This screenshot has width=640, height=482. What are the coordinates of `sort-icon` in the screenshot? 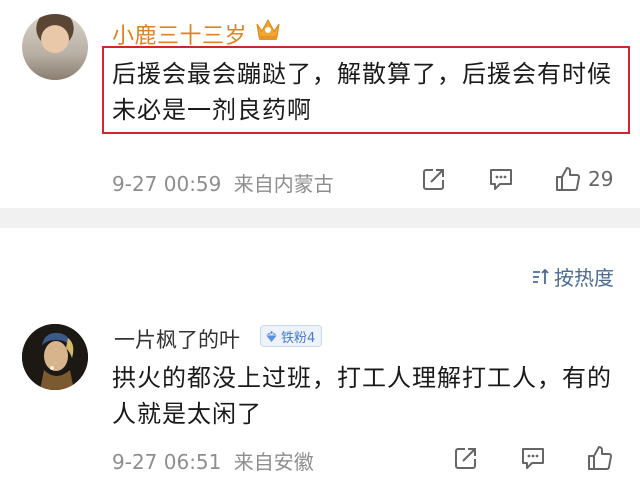 It's located at (541, 276).